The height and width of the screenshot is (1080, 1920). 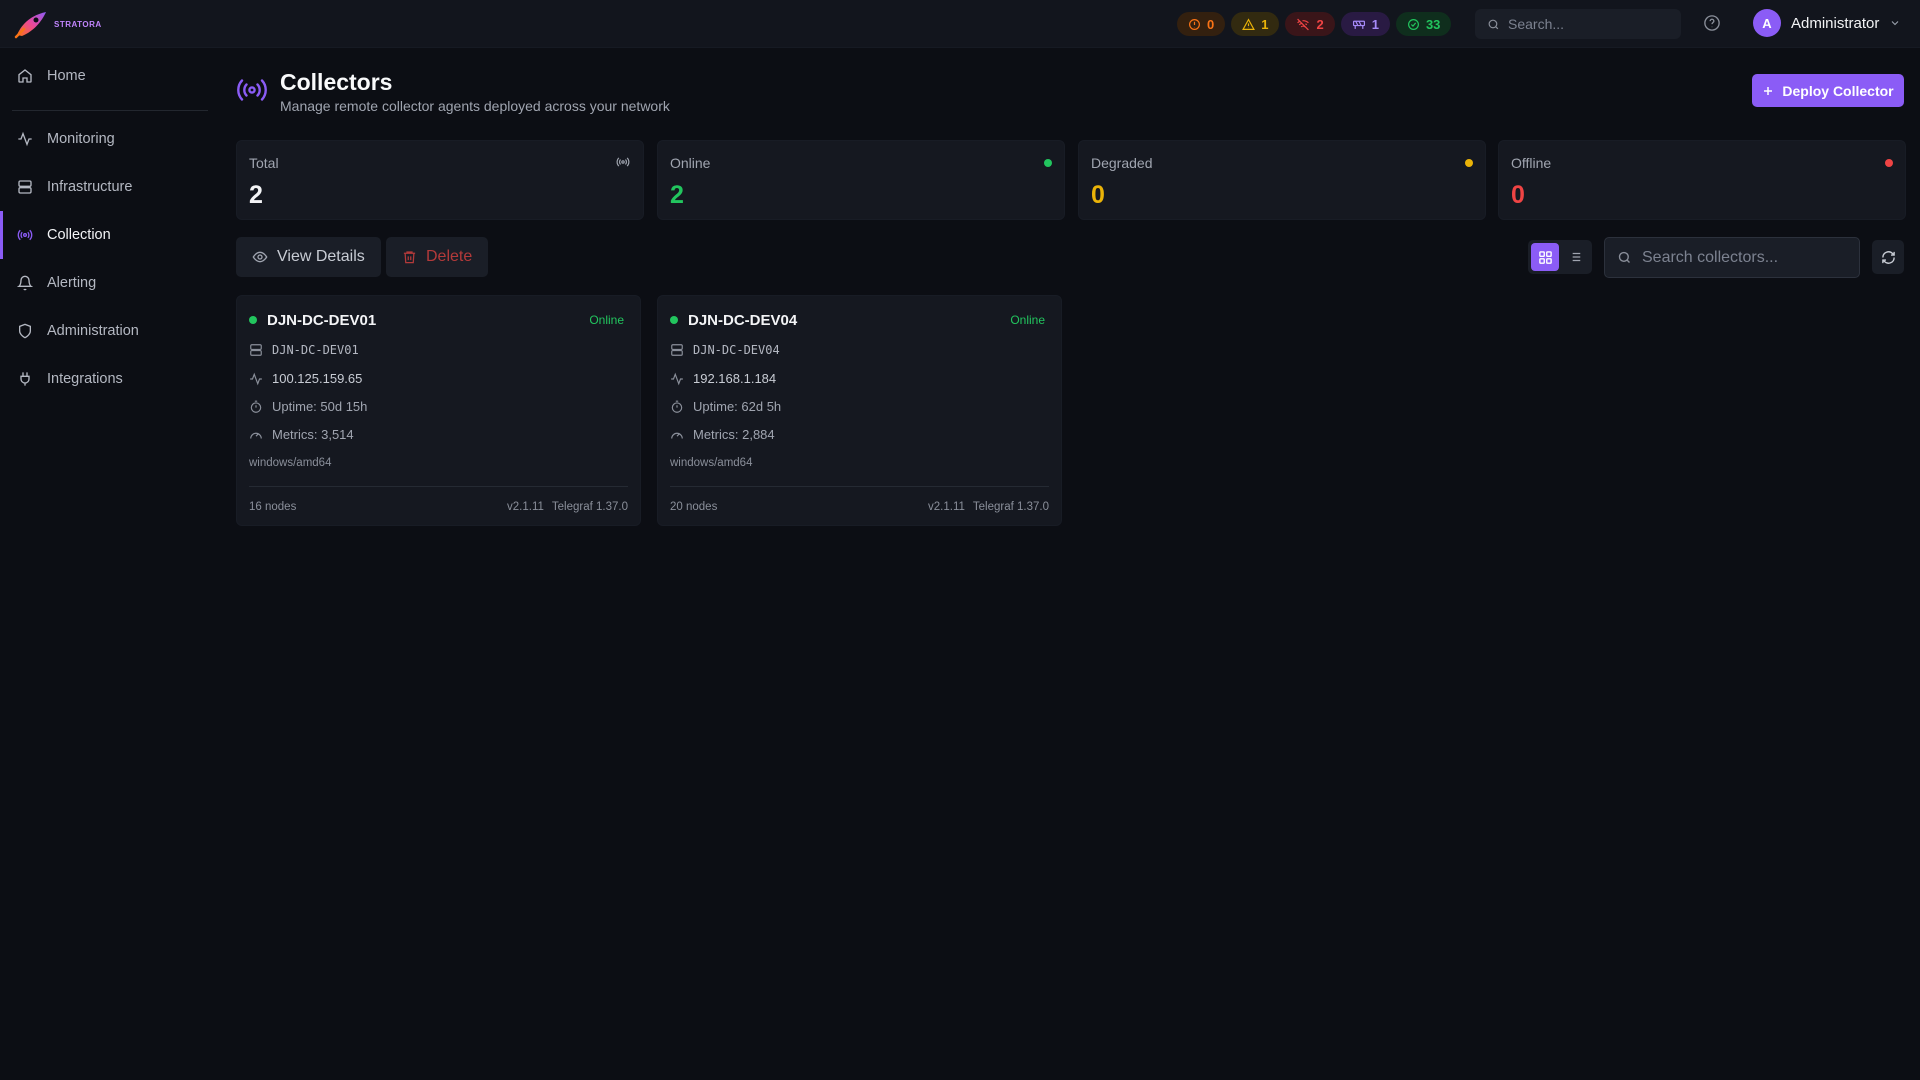 I want to click on sidebar-item-administration: Administration, so click(x=105, y=331).